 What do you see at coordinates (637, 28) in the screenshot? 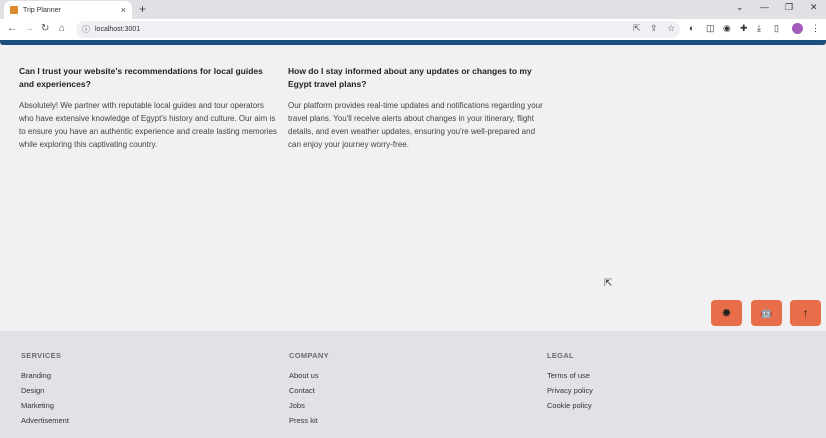
I see `open-in-app-icon: ⇱` at bounding box center [637, 28].